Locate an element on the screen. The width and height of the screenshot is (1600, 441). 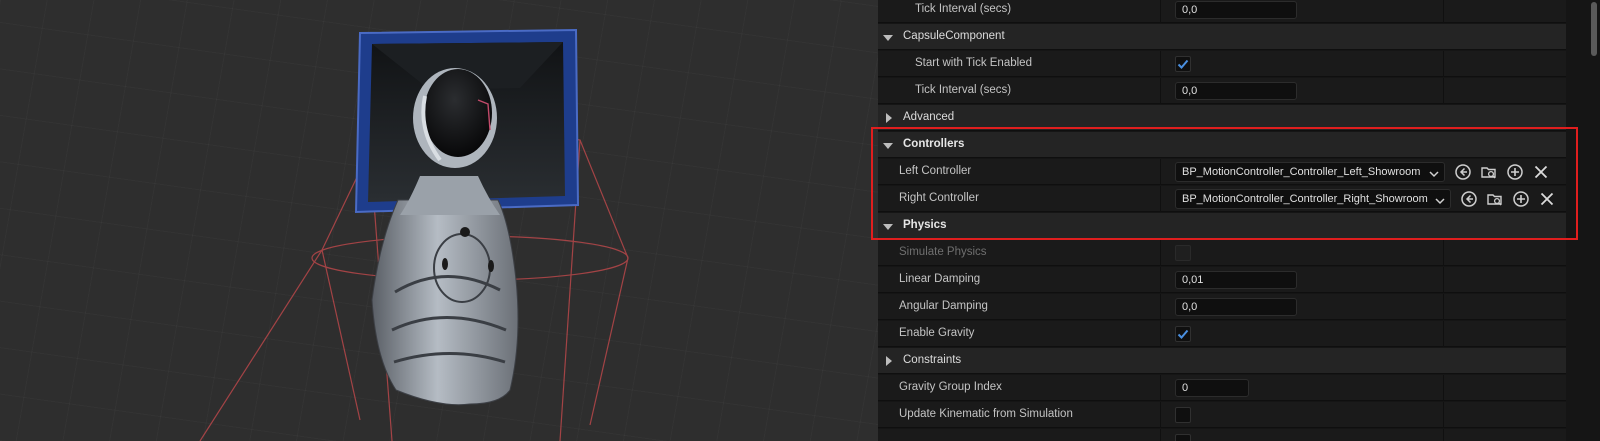
row-advanced: Advanced is located at coordinates (1222, 118).